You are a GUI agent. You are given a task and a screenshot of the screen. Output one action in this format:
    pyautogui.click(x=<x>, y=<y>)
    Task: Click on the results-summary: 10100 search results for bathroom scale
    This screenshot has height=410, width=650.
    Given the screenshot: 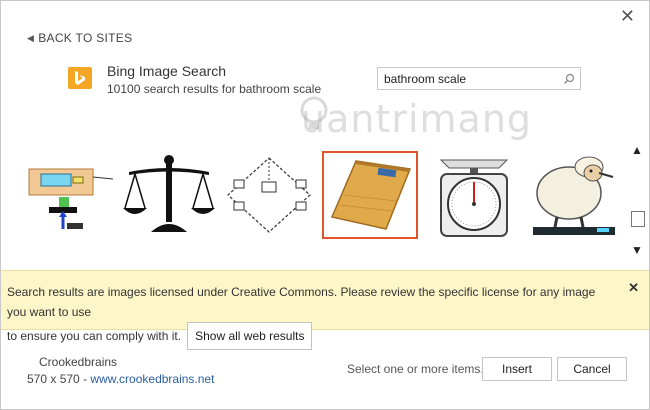 What is the action you would take?
    pyautogui.click(x=214, y=89)
    